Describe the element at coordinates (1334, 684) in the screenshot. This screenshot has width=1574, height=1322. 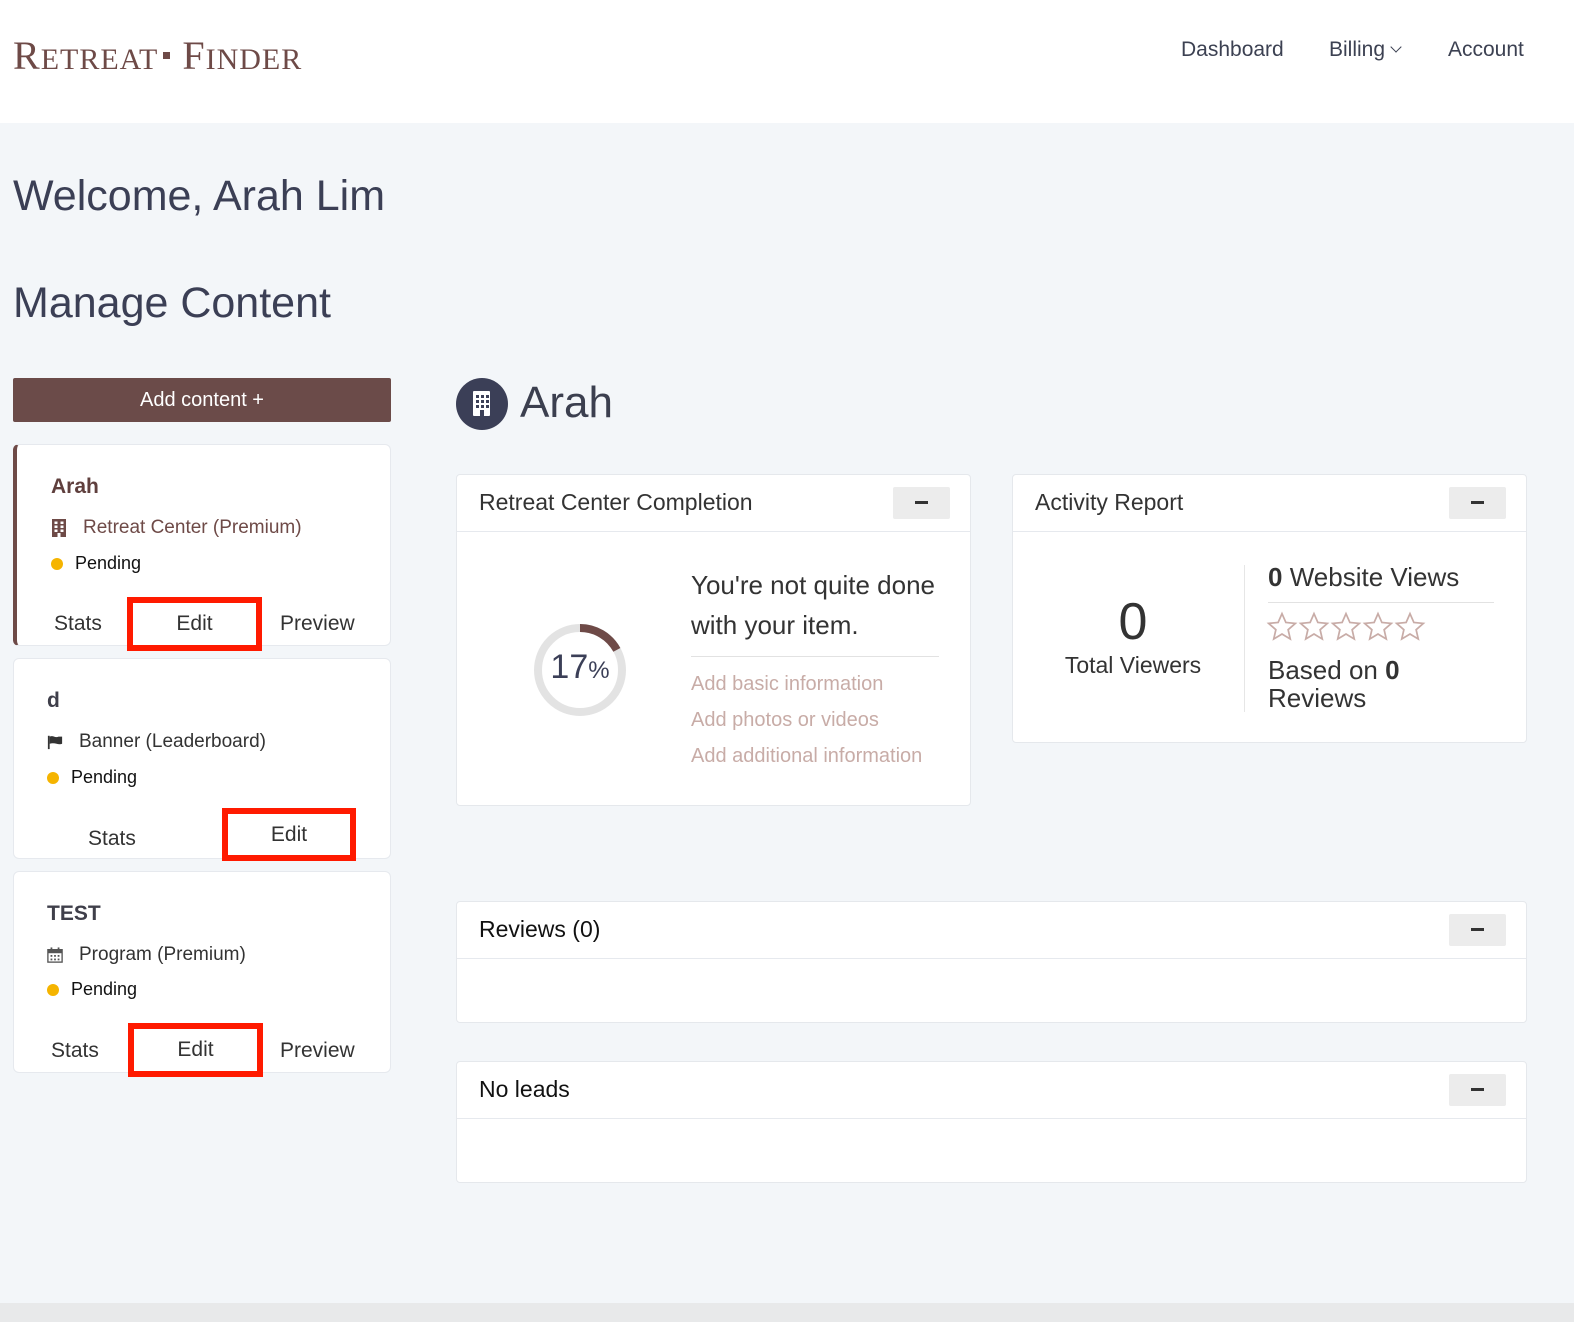
I see `based-on-reviews: Based on 0 Reviews` at that location.